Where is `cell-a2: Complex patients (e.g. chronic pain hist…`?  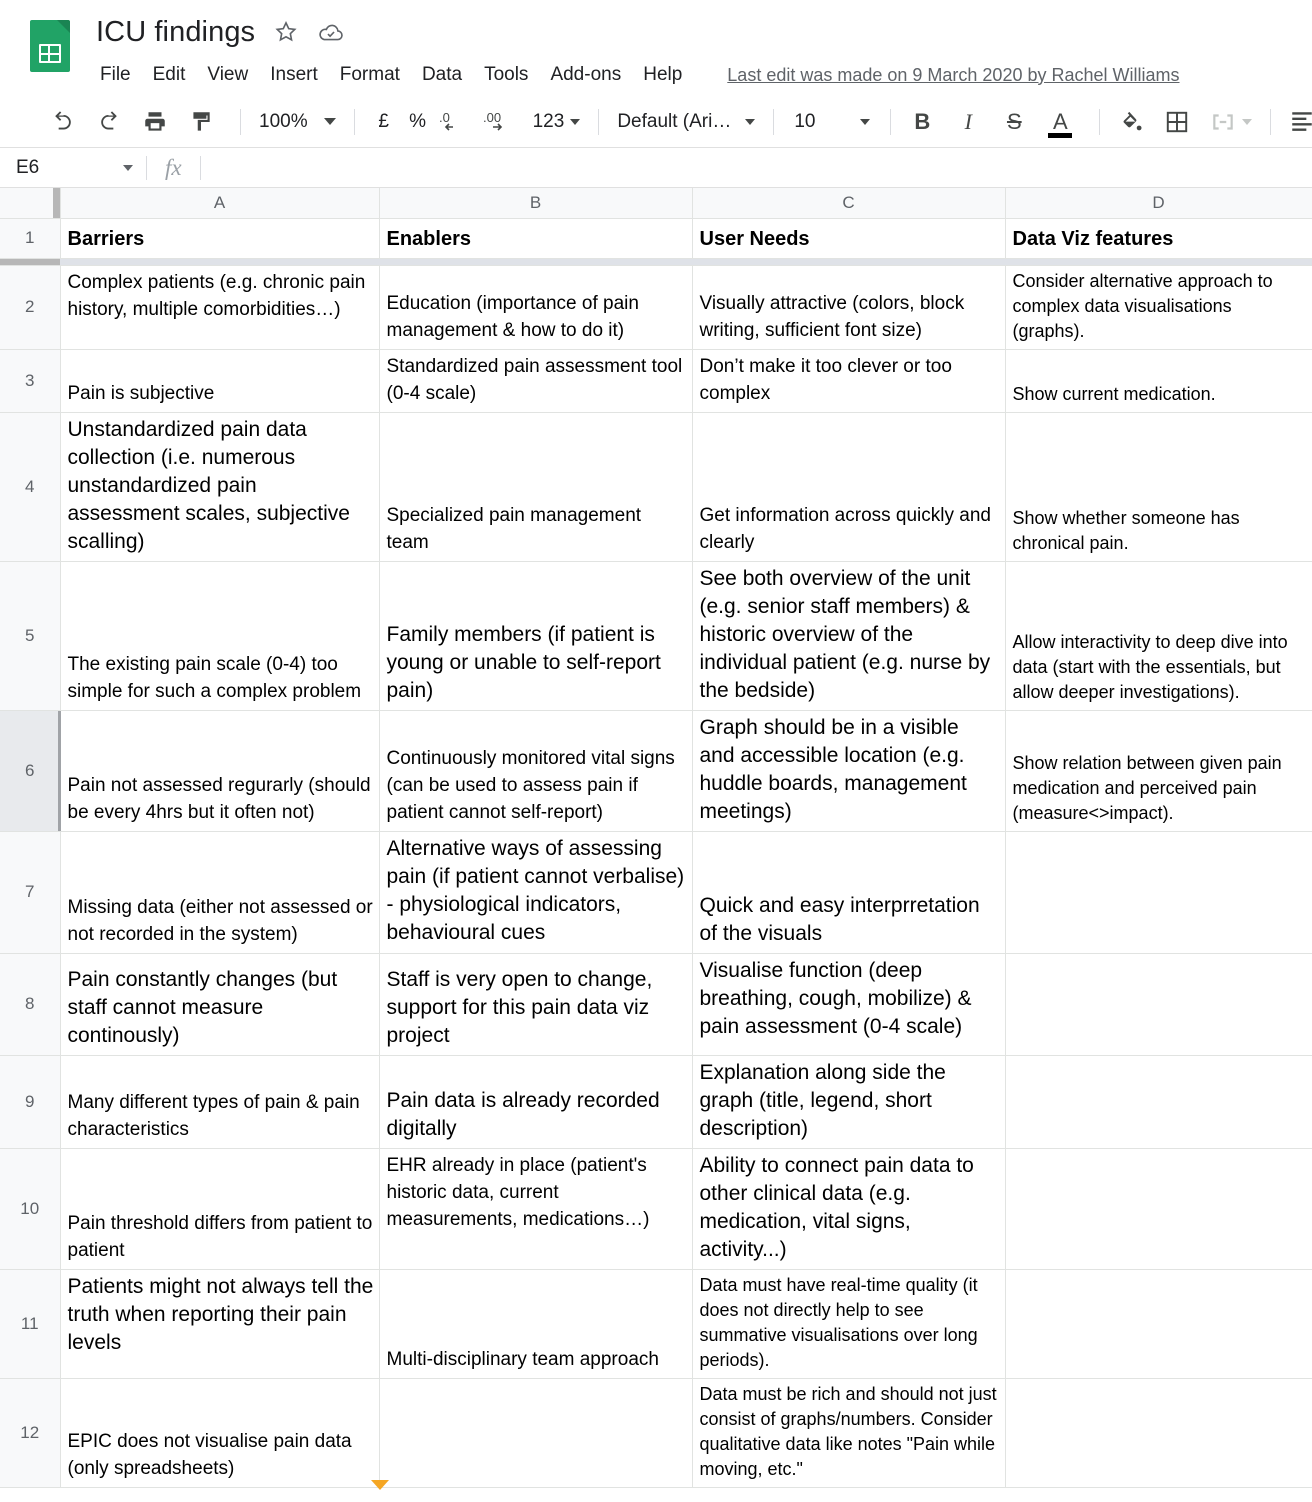 cell-a2: Complex patients (e.g. chronic pain hist… is located at coordinates (219, 307).